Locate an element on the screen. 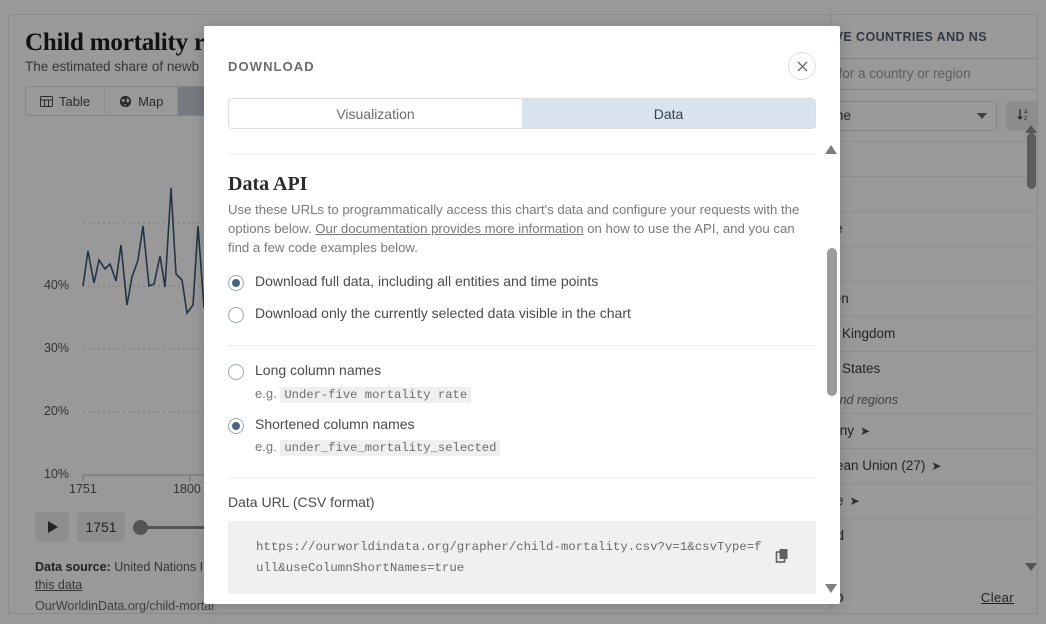 This screenshot has height=624, width=1046. selected-footer: TED Clear is located at coordinates (922, 597).